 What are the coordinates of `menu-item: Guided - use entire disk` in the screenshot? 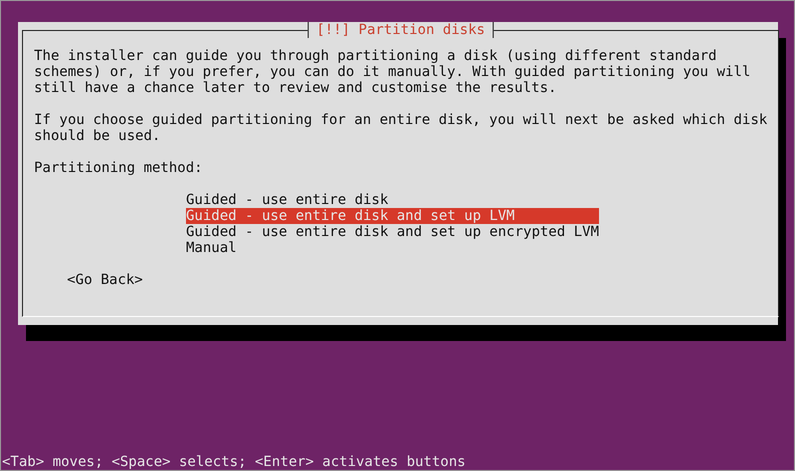 It's located at (393, 200).